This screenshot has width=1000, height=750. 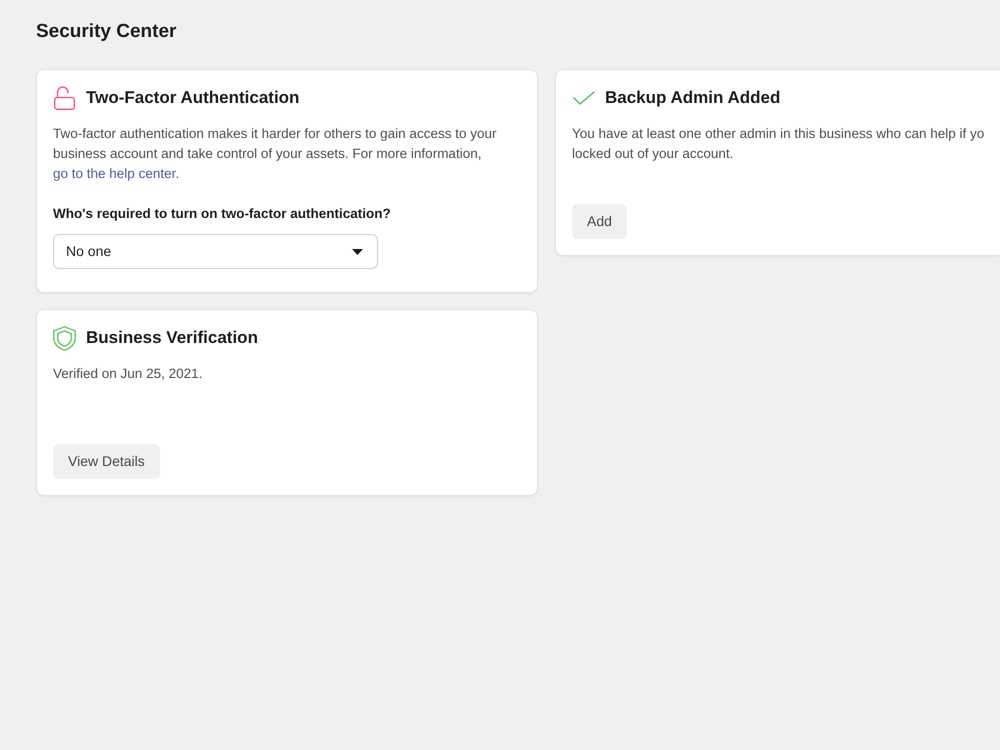 I want to click on action-button: Add, so click(x=599, y=221).